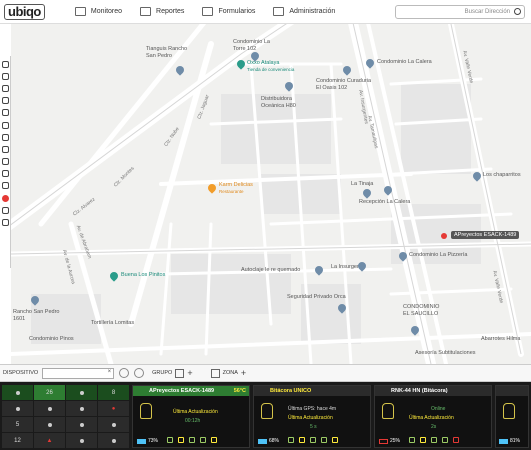  Describe the element at coordinates (113, 392) in the screenshot. I see `summary-cell: 8` at that location.